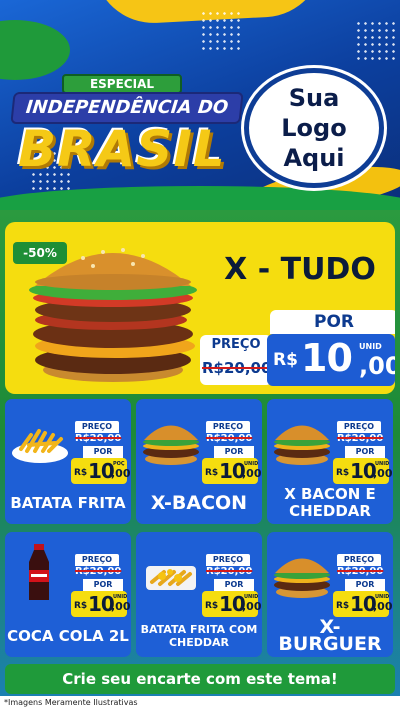 Image resolution: width=400 pixels, height=711 pixels. I want to click on logo-placeholder: Sua Logo Aqui, so click(314, 128).